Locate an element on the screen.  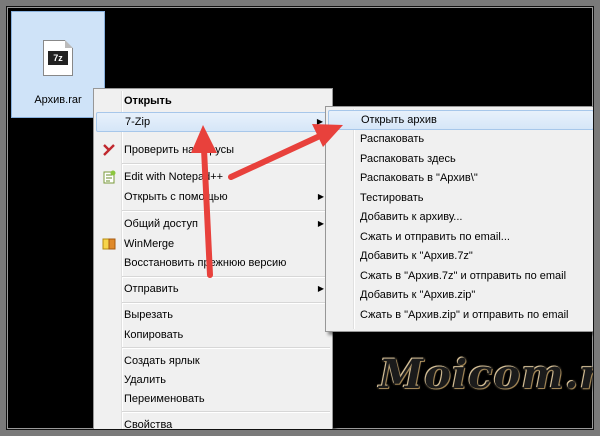
menu-item-label: Edit with Notepad++ is located at coordinates (174, 177).